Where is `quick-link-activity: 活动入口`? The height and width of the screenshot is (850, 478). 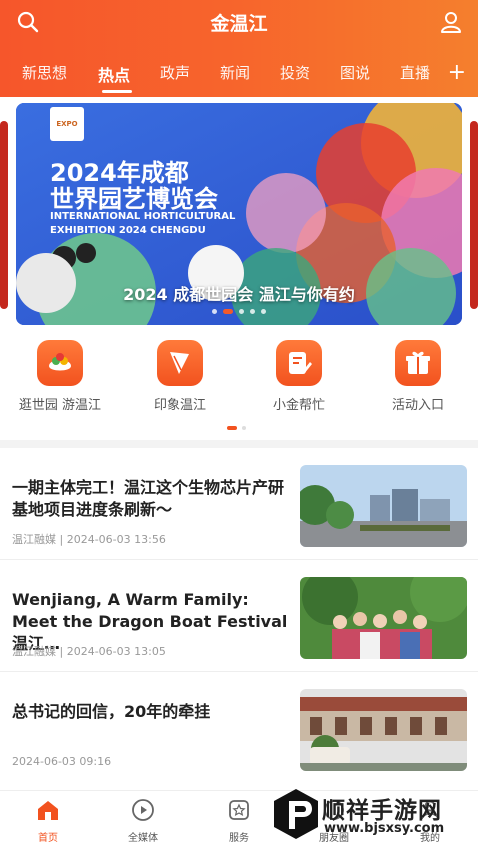 quick-link-activity: 活动入口 is located at coordinates (418, 375).